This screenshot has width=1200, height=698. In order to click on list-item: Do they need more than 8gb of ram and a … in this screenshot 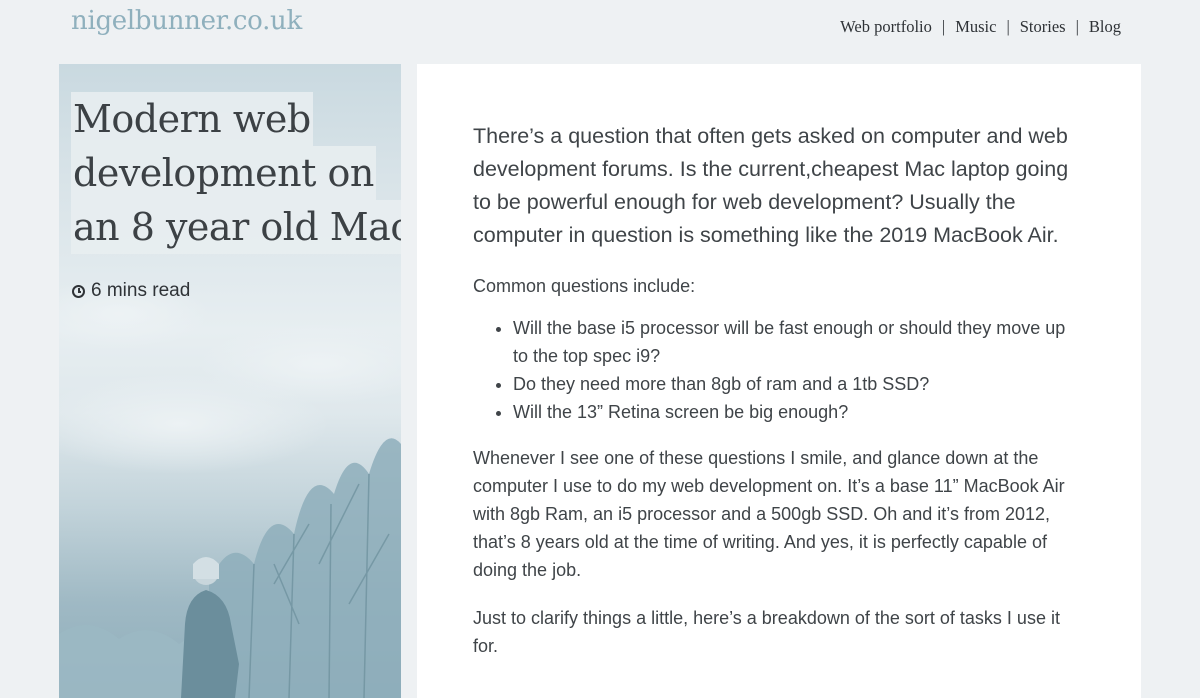, I will do `click(799, 384)`.